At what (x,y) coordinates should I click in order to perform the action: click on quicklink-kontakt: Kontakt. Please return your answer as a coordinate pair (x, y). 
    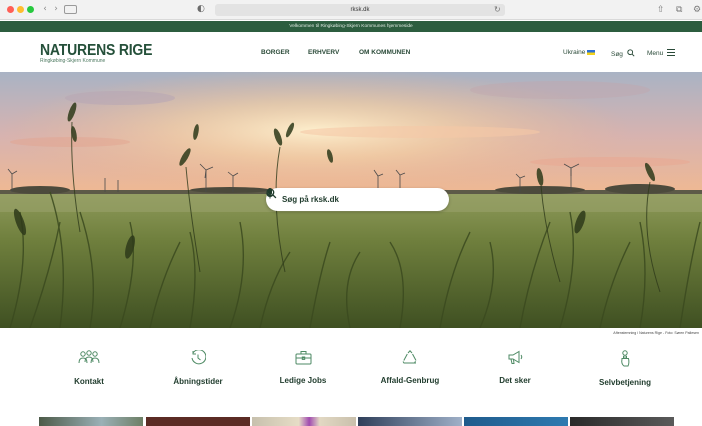
    Looking at the image, I should click on (89, 368).